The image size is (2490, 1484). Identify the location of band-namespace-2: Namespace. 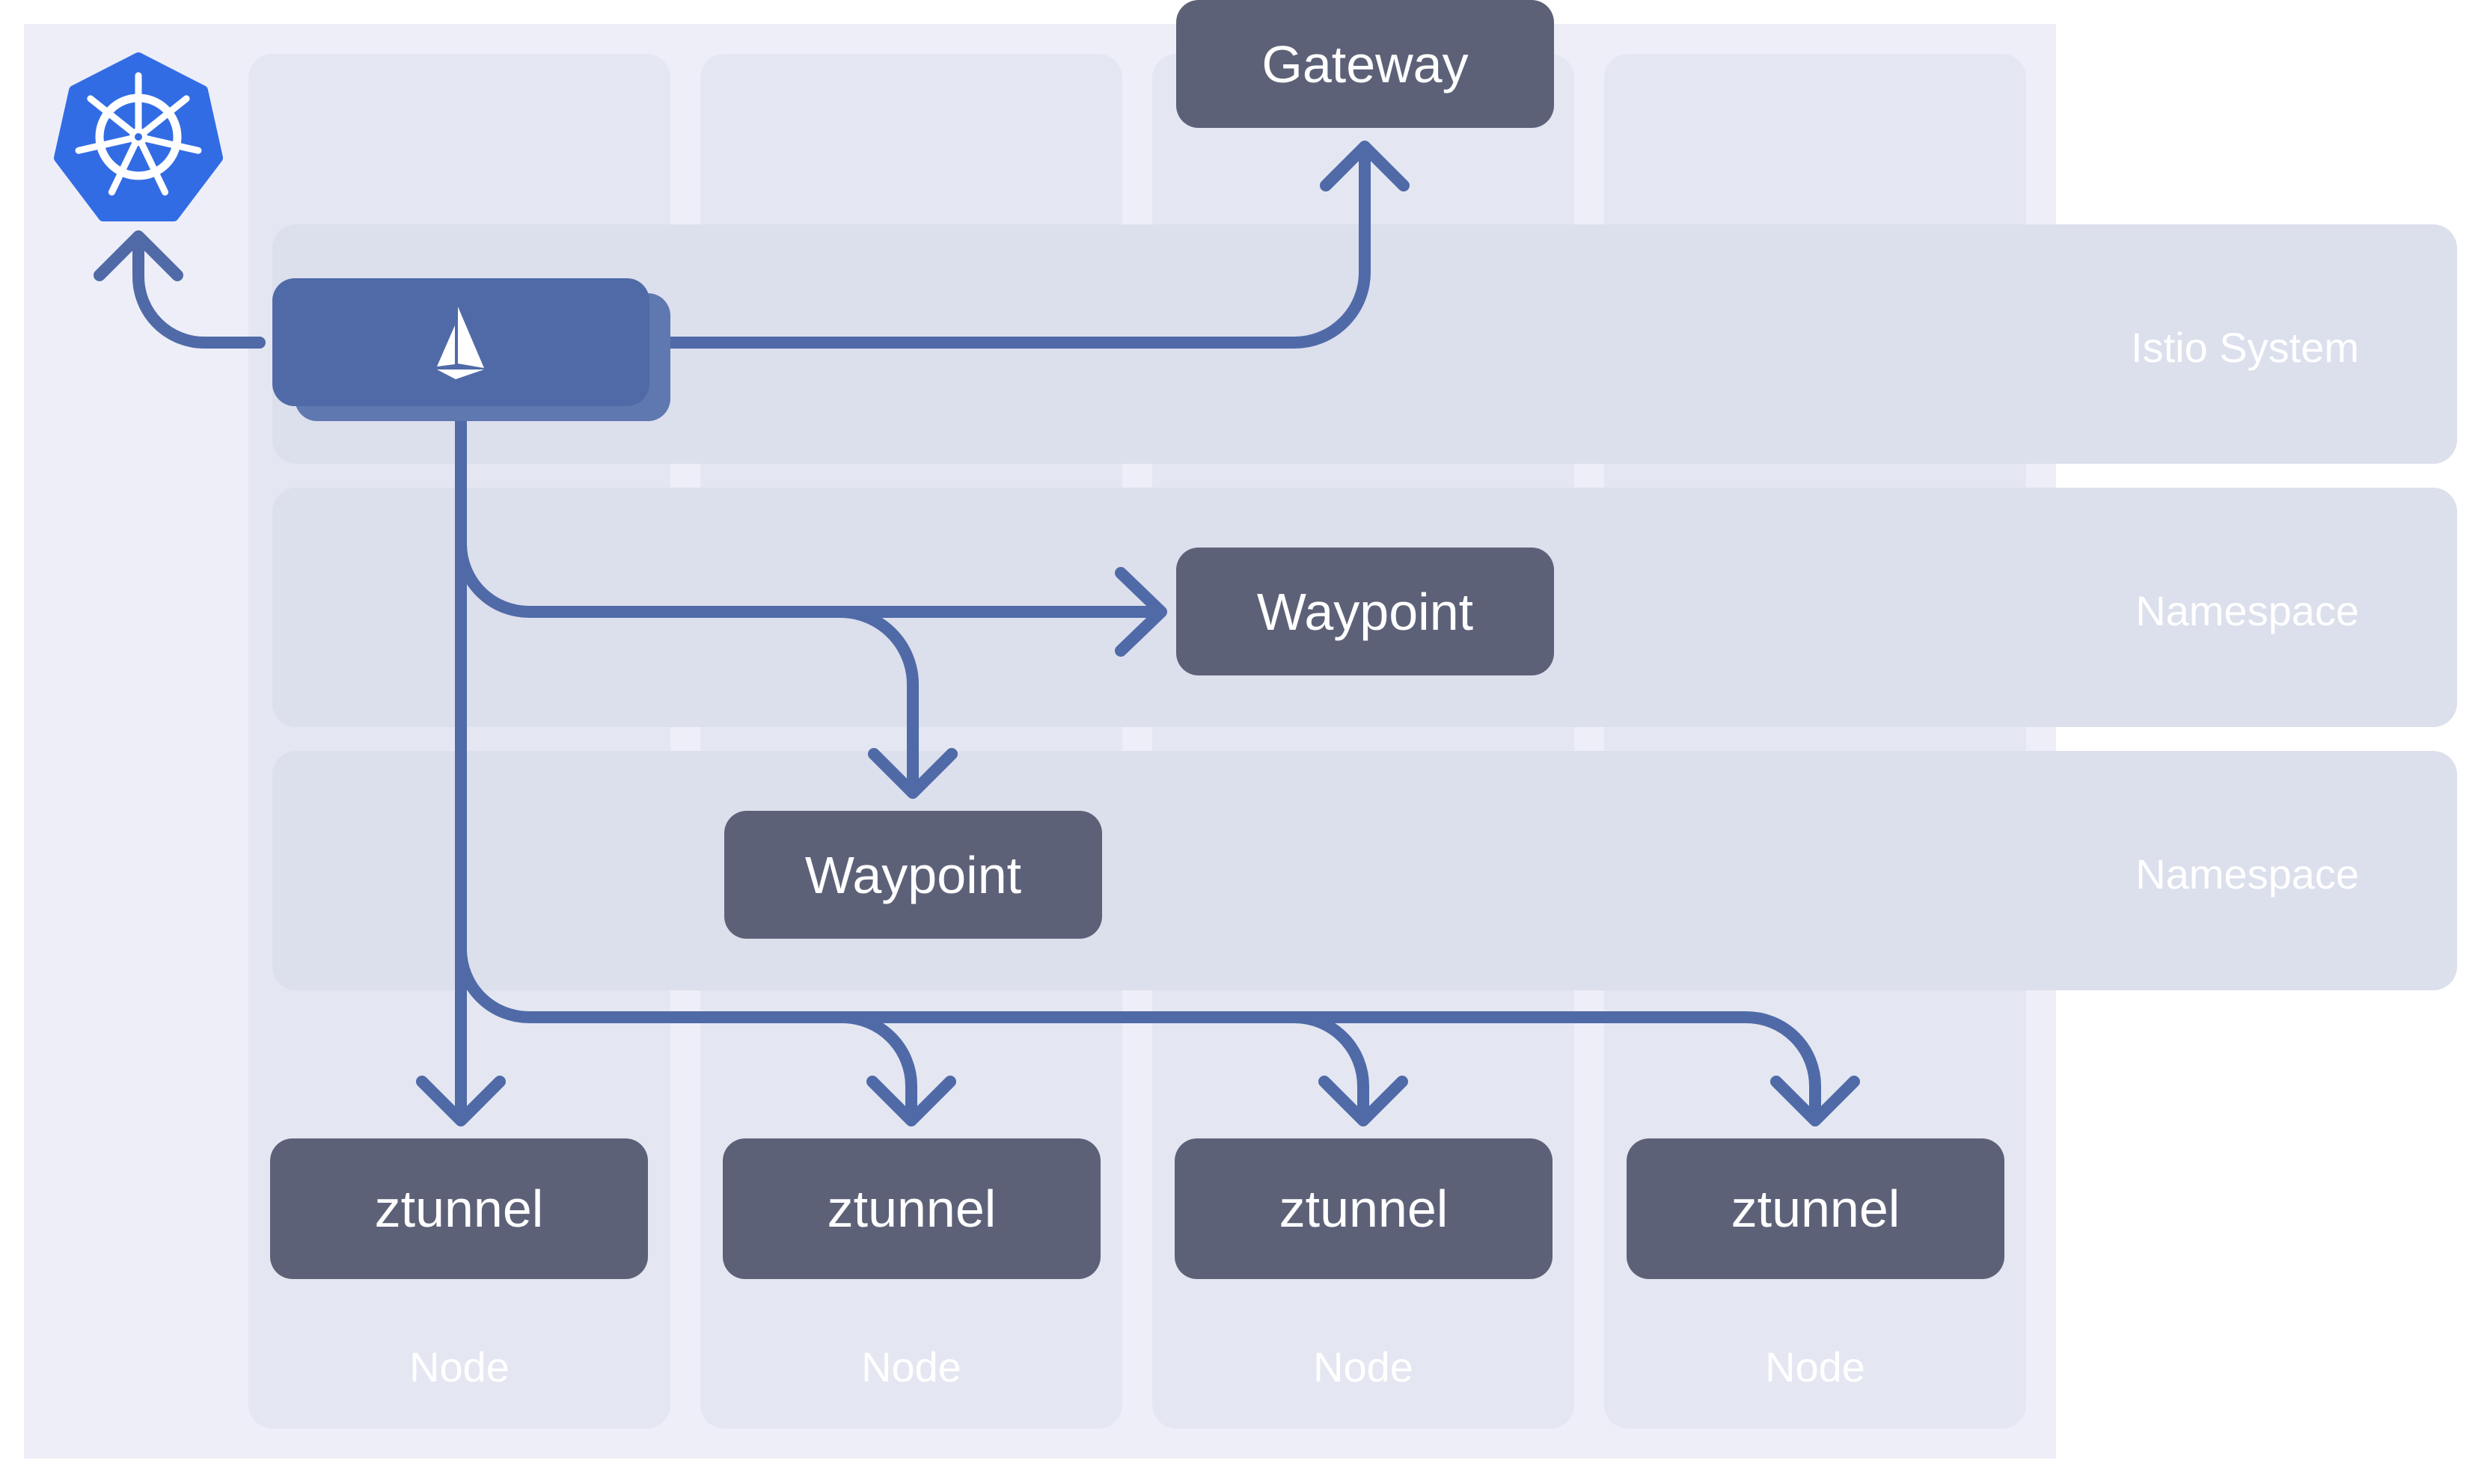
(1365, 870).